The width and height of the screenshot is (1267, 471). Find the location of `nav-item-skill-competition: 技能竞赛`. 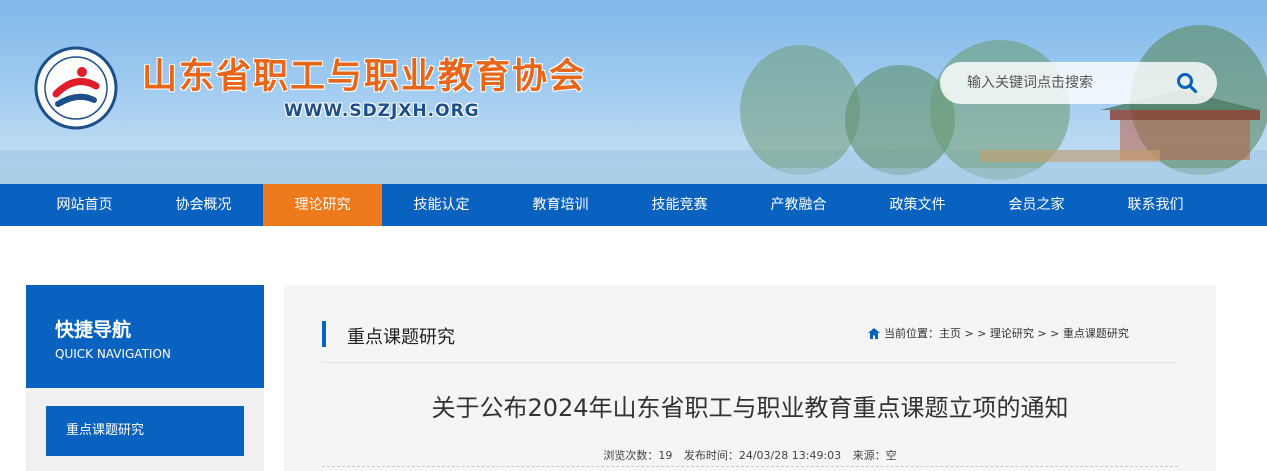

nav-item-skill-competition: 技能竞赛 is located at coordinates (679, 205).